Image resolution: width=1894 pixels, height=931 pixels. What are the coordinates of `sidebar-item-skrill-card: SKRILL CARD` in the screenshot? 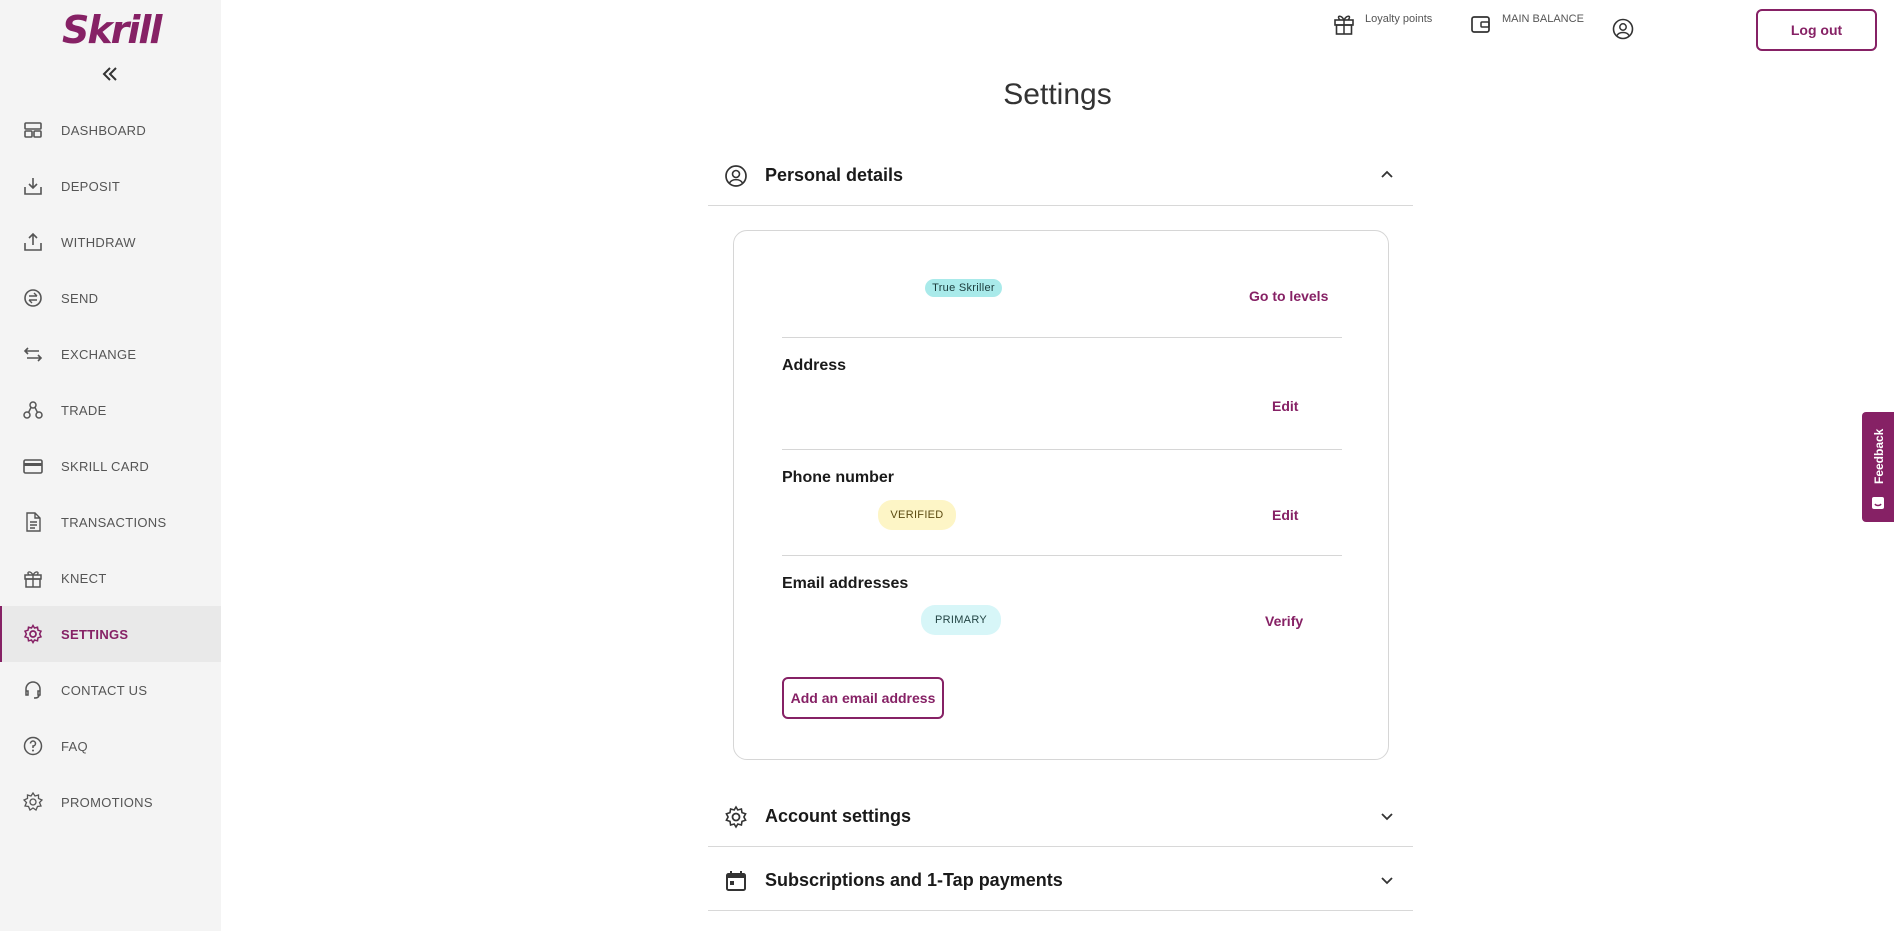 It's located at (110, 466).